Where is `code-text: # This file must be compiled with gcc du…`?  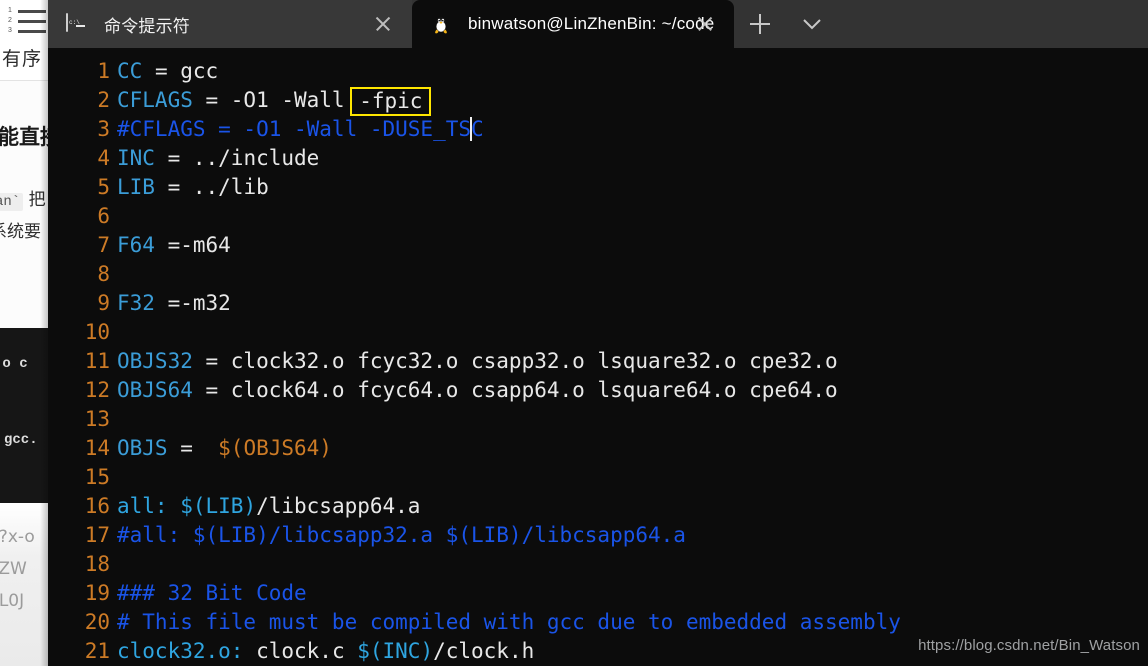
code-text: # This file must be compiled with gcc du… is located at coordinates (505, 622).